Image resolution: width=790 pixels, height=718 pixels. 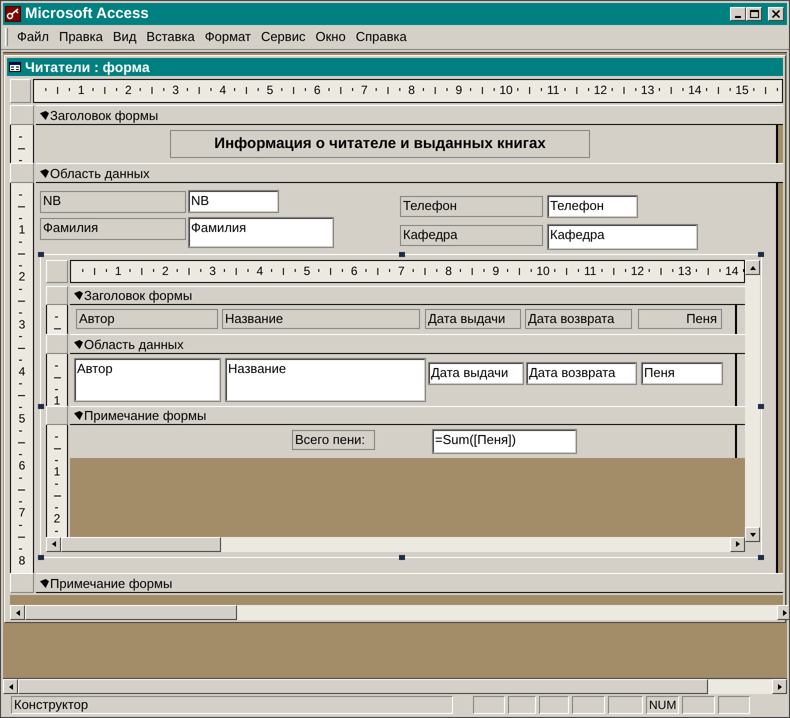 What do you see at coordinates (87, 67) in the screenshot?
I see `form-title: Читатели : форма` at bounding box center [87, 67].